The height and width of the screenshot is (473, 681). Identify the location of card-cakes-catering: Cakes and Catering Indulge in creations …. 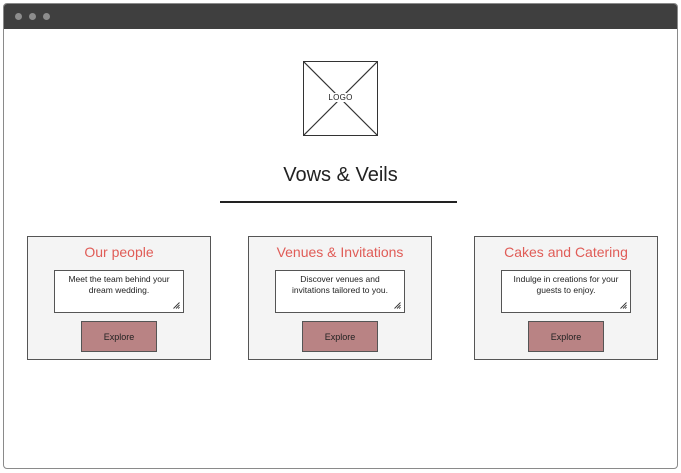
(566, 298).